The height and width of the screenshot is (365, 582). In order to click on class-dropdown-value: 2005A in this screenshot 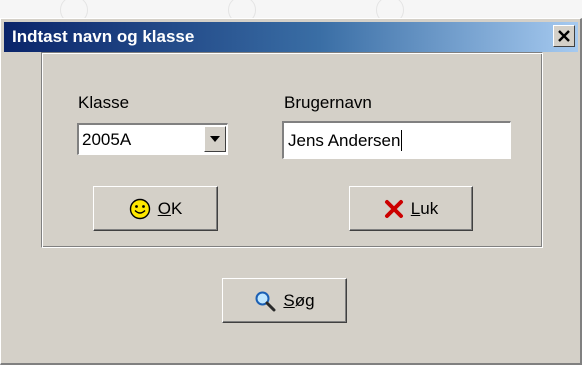, I will do `click(107, 139)`.